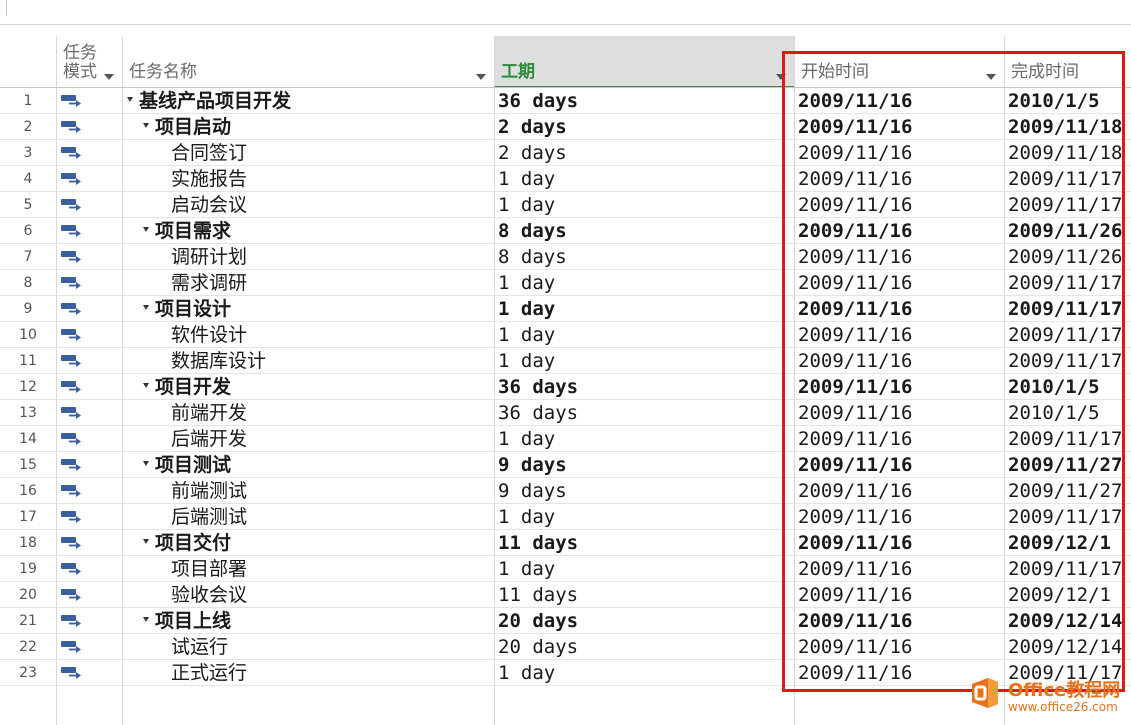 The width and height of the screenshot is (1131, 725). I want to click on table-row: 3 合同签订 2 days 2009/11/16 2009/11/18, so click(565, 153).